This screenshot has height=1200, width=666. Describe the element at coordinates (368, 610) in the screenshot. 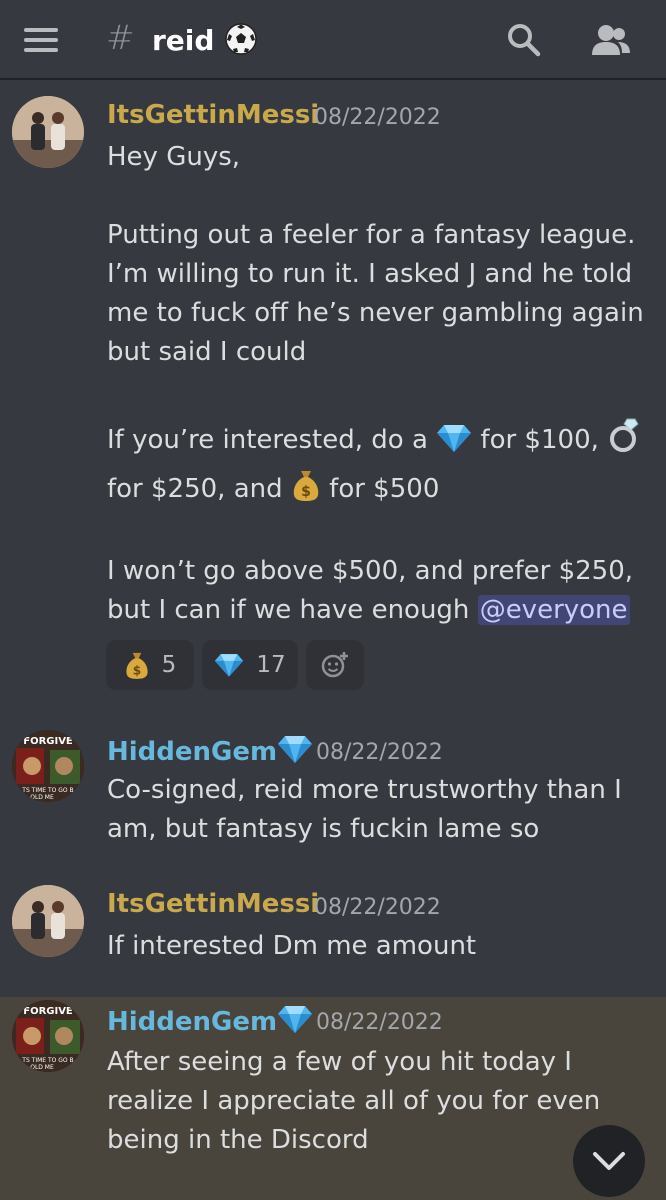

I see `message-line: but I can if we have enough @everyone` at that location.